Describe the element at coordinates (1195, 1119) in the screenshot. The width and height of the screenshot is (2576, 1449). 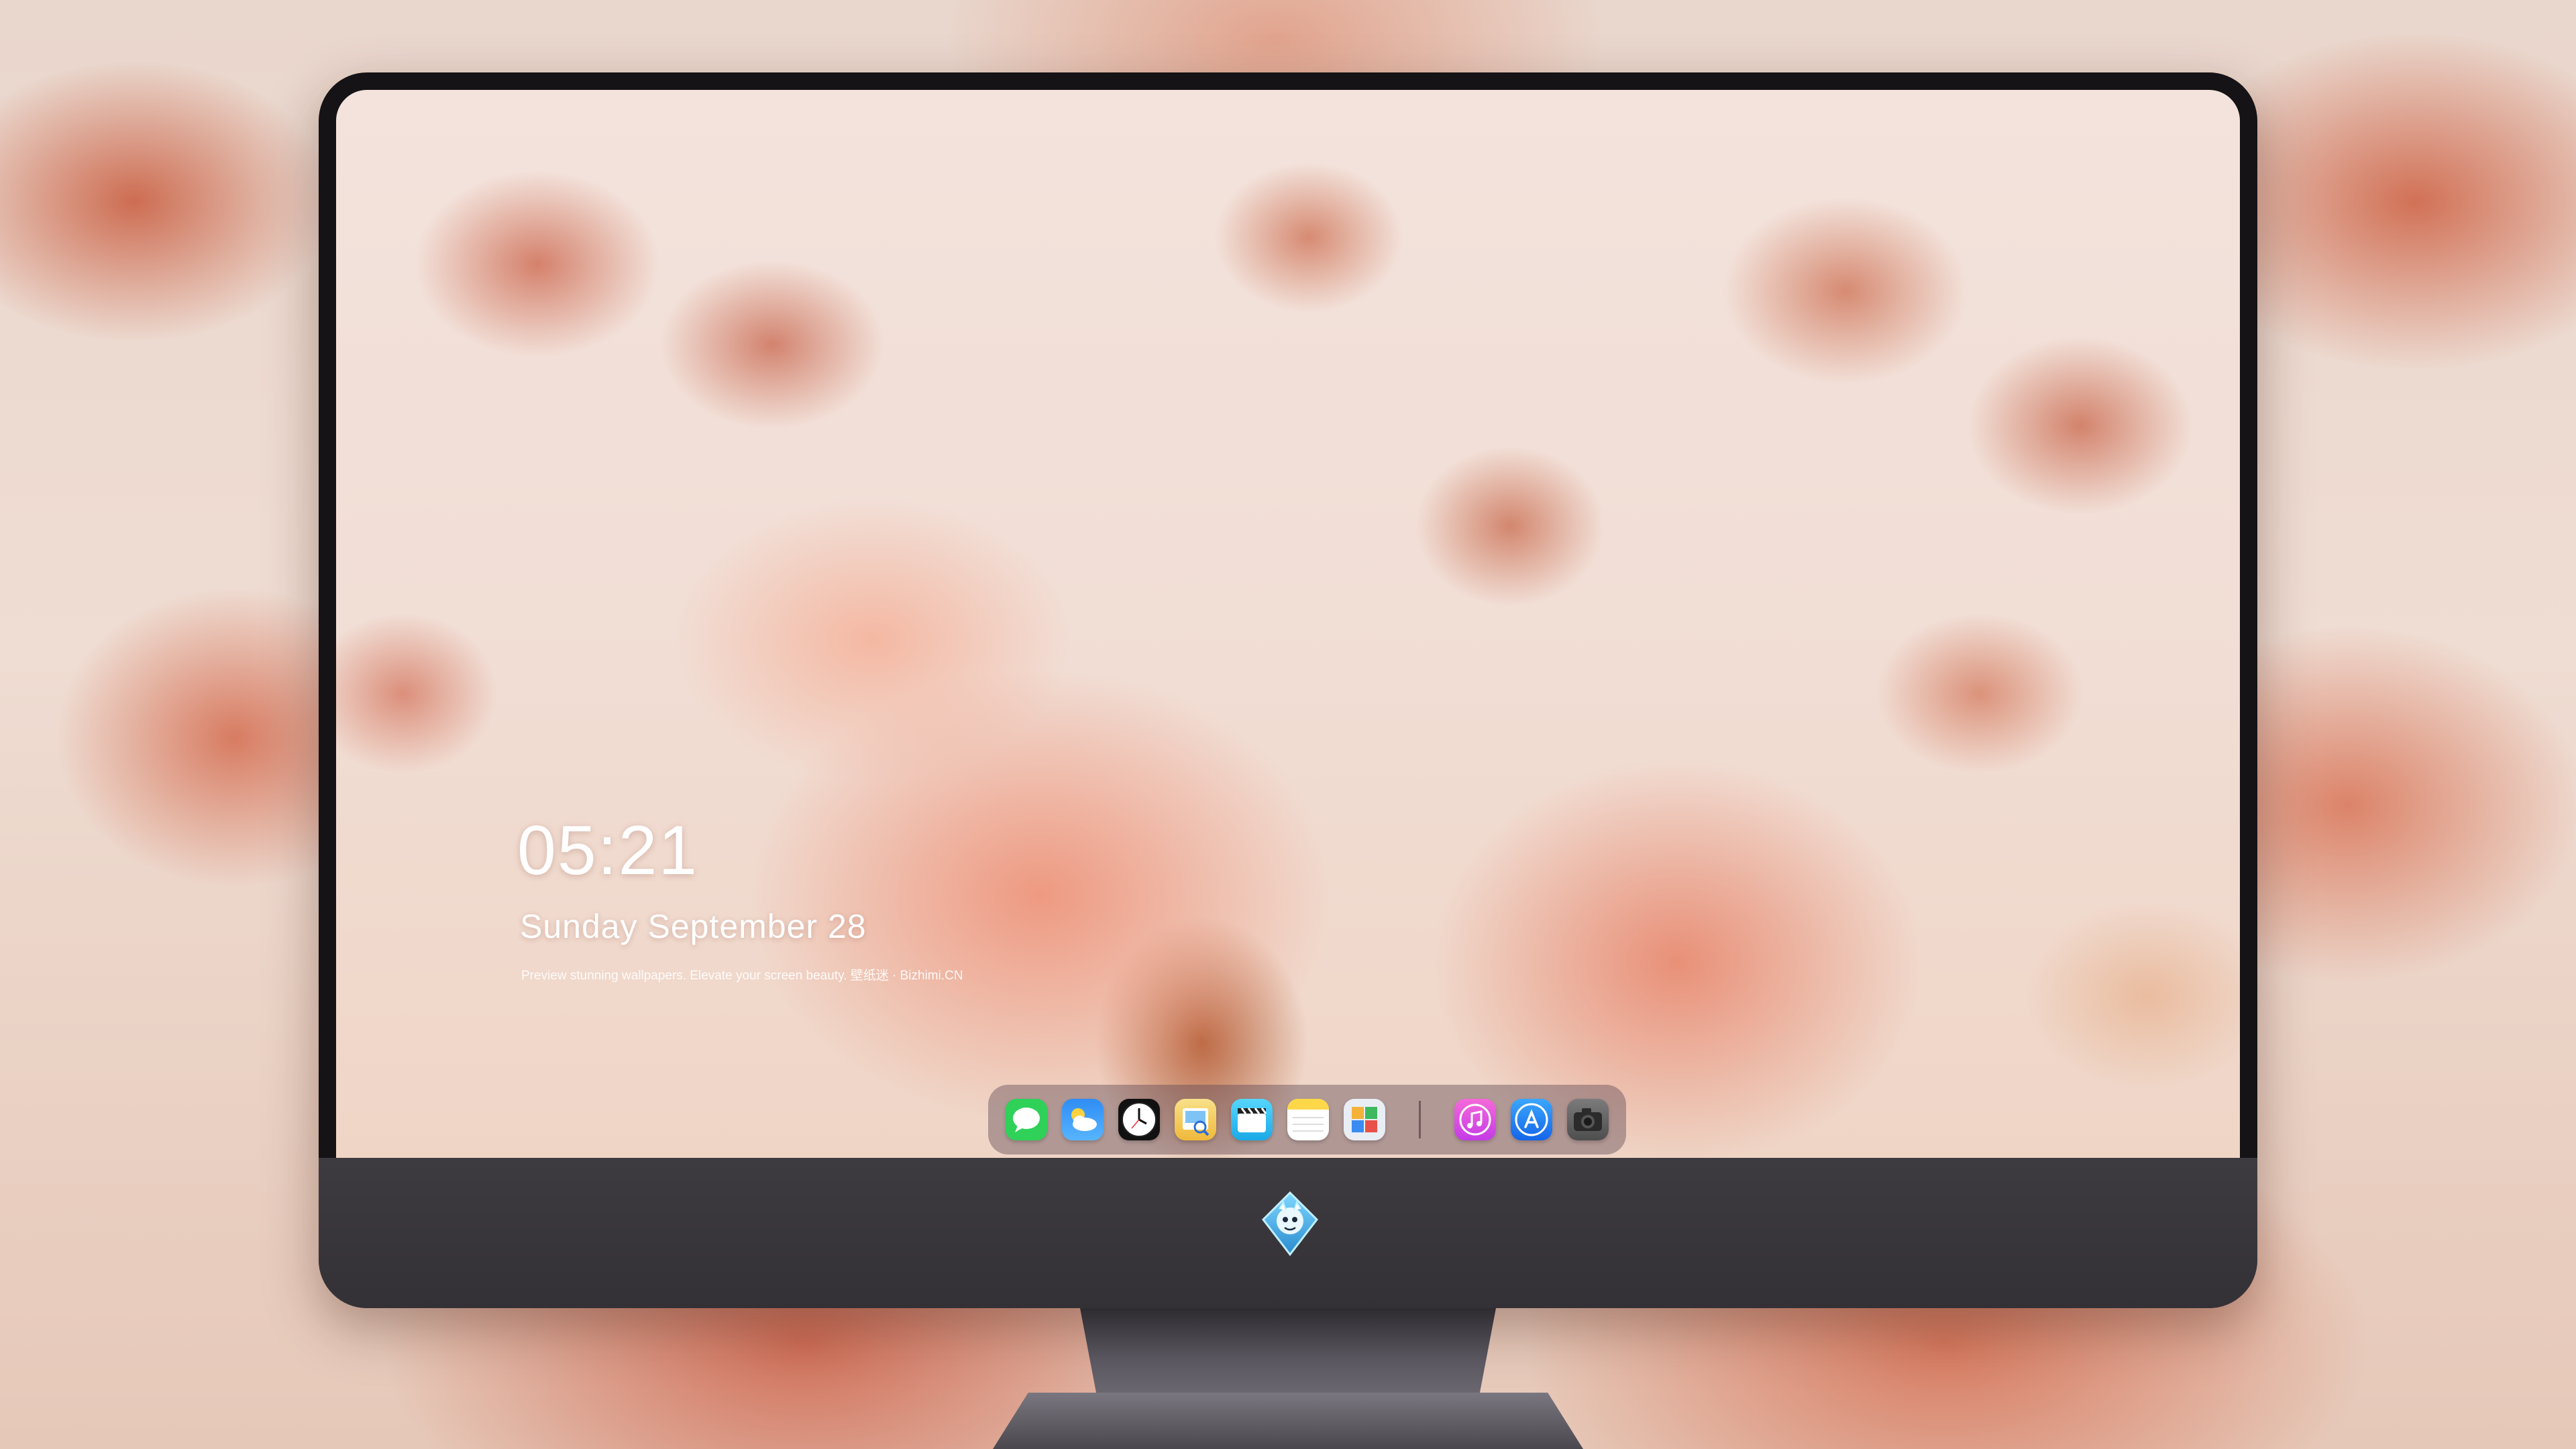
I see `preview-icon` at that location.